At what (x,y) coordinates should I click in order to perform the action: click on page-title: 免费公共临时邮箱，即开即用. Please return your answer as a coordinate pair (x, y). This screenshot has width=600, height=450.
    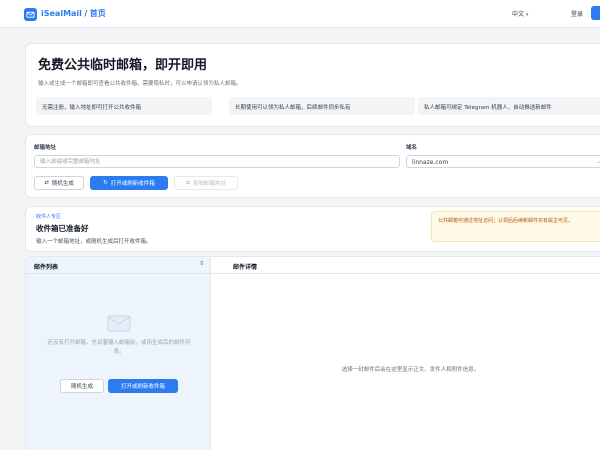
    Looking at the image, I should click on (123, 65).